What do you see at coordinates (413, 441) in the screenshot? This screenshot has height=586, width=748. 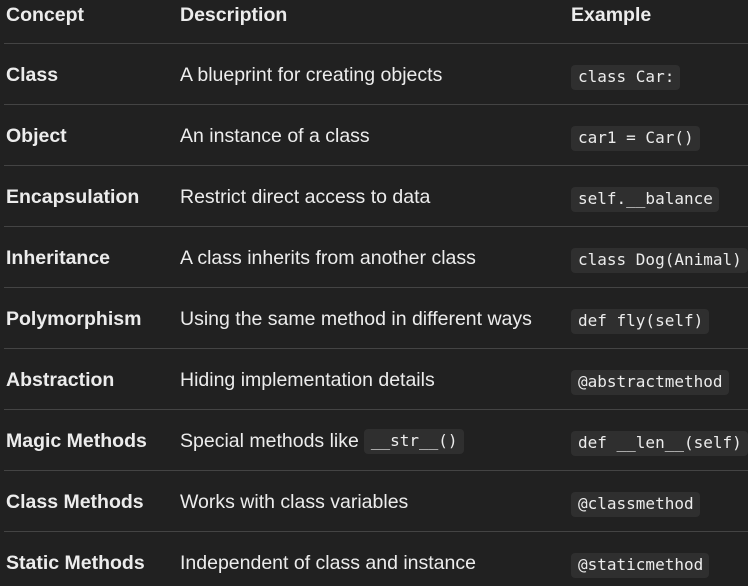 I see `description-code: __str__()` at bounding box center [413, 441].